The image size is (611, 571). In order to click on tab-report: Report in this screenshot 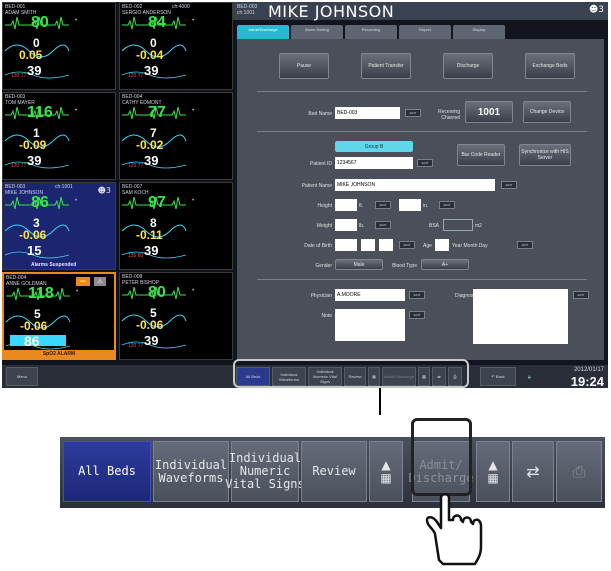, I will do `click(425, 32)`.